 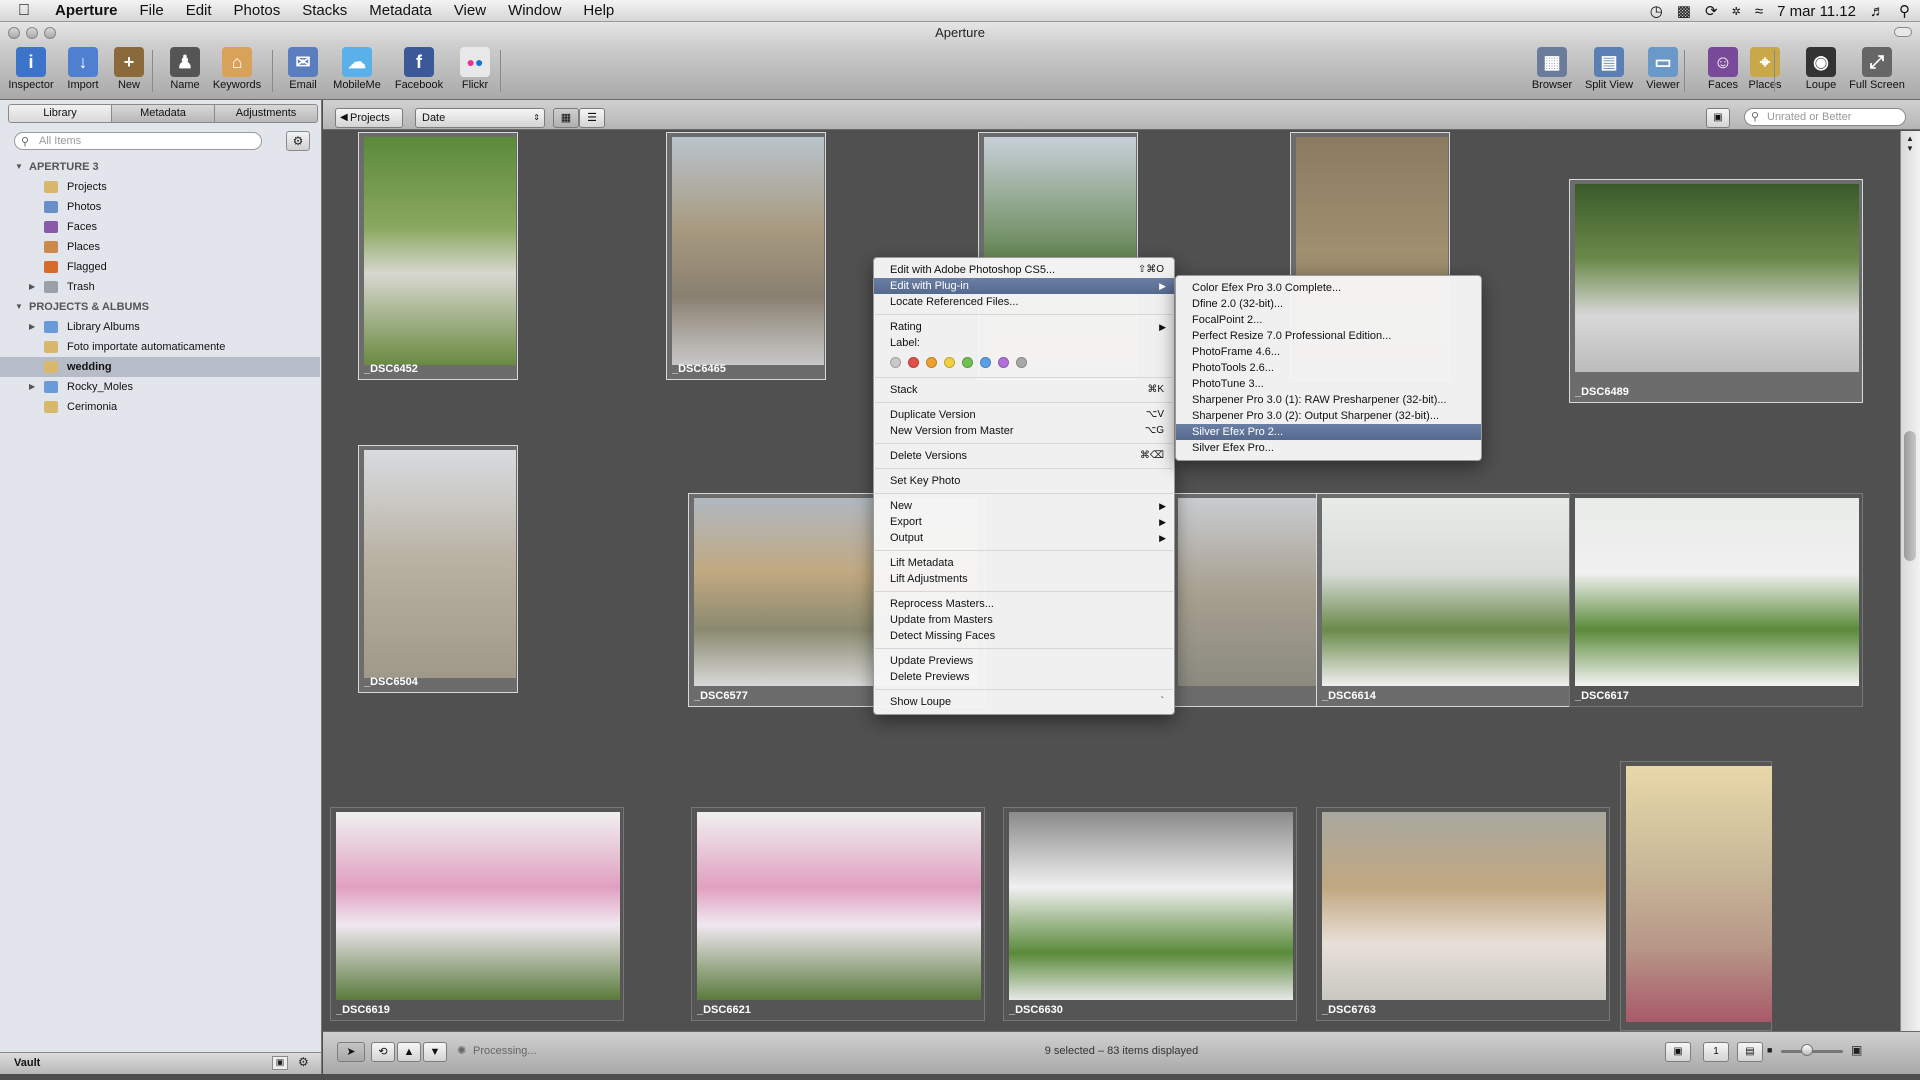 What do you see at coordinates (1024, 327) in the screenshot?
I see `menu-item-rating: Rating ▶` at bounding box center [1024, 327].